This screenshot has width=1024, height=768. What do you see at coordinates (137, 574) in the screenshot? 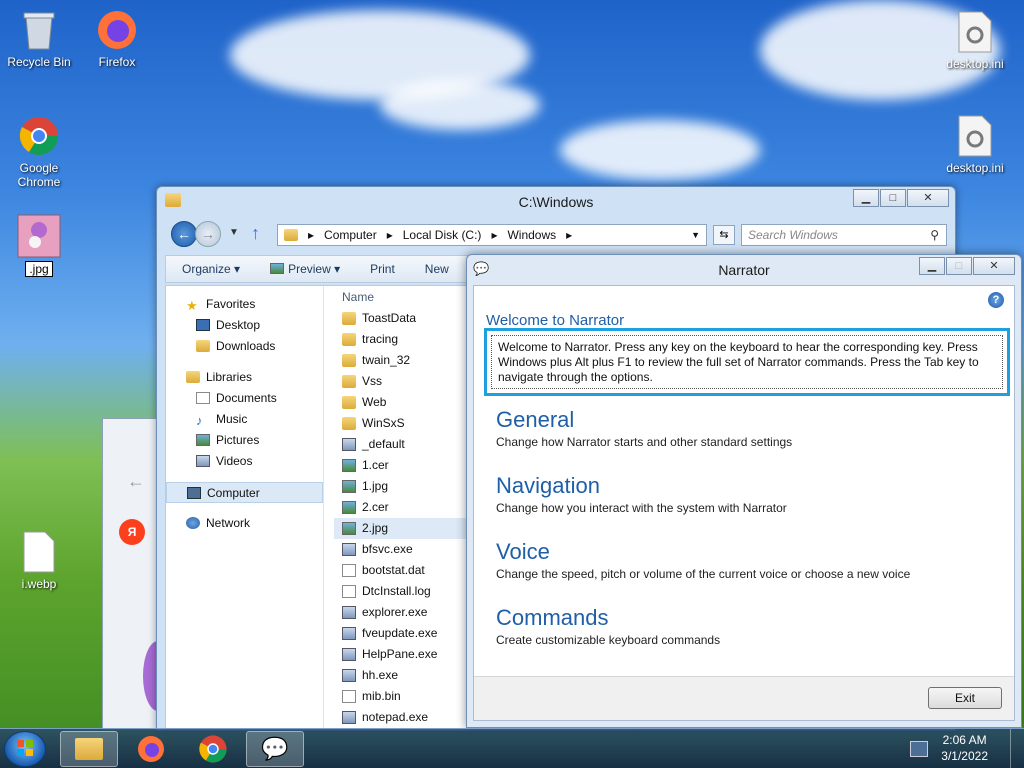
I see `browser-window-partial: ← Я` at bounding box center [137, 574].